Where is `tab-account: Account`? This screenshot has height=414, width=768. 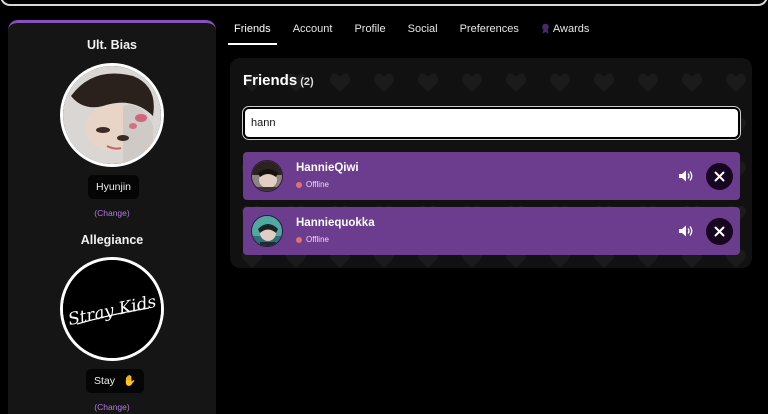 tab-account: Account is located at coordinates (313, 31).